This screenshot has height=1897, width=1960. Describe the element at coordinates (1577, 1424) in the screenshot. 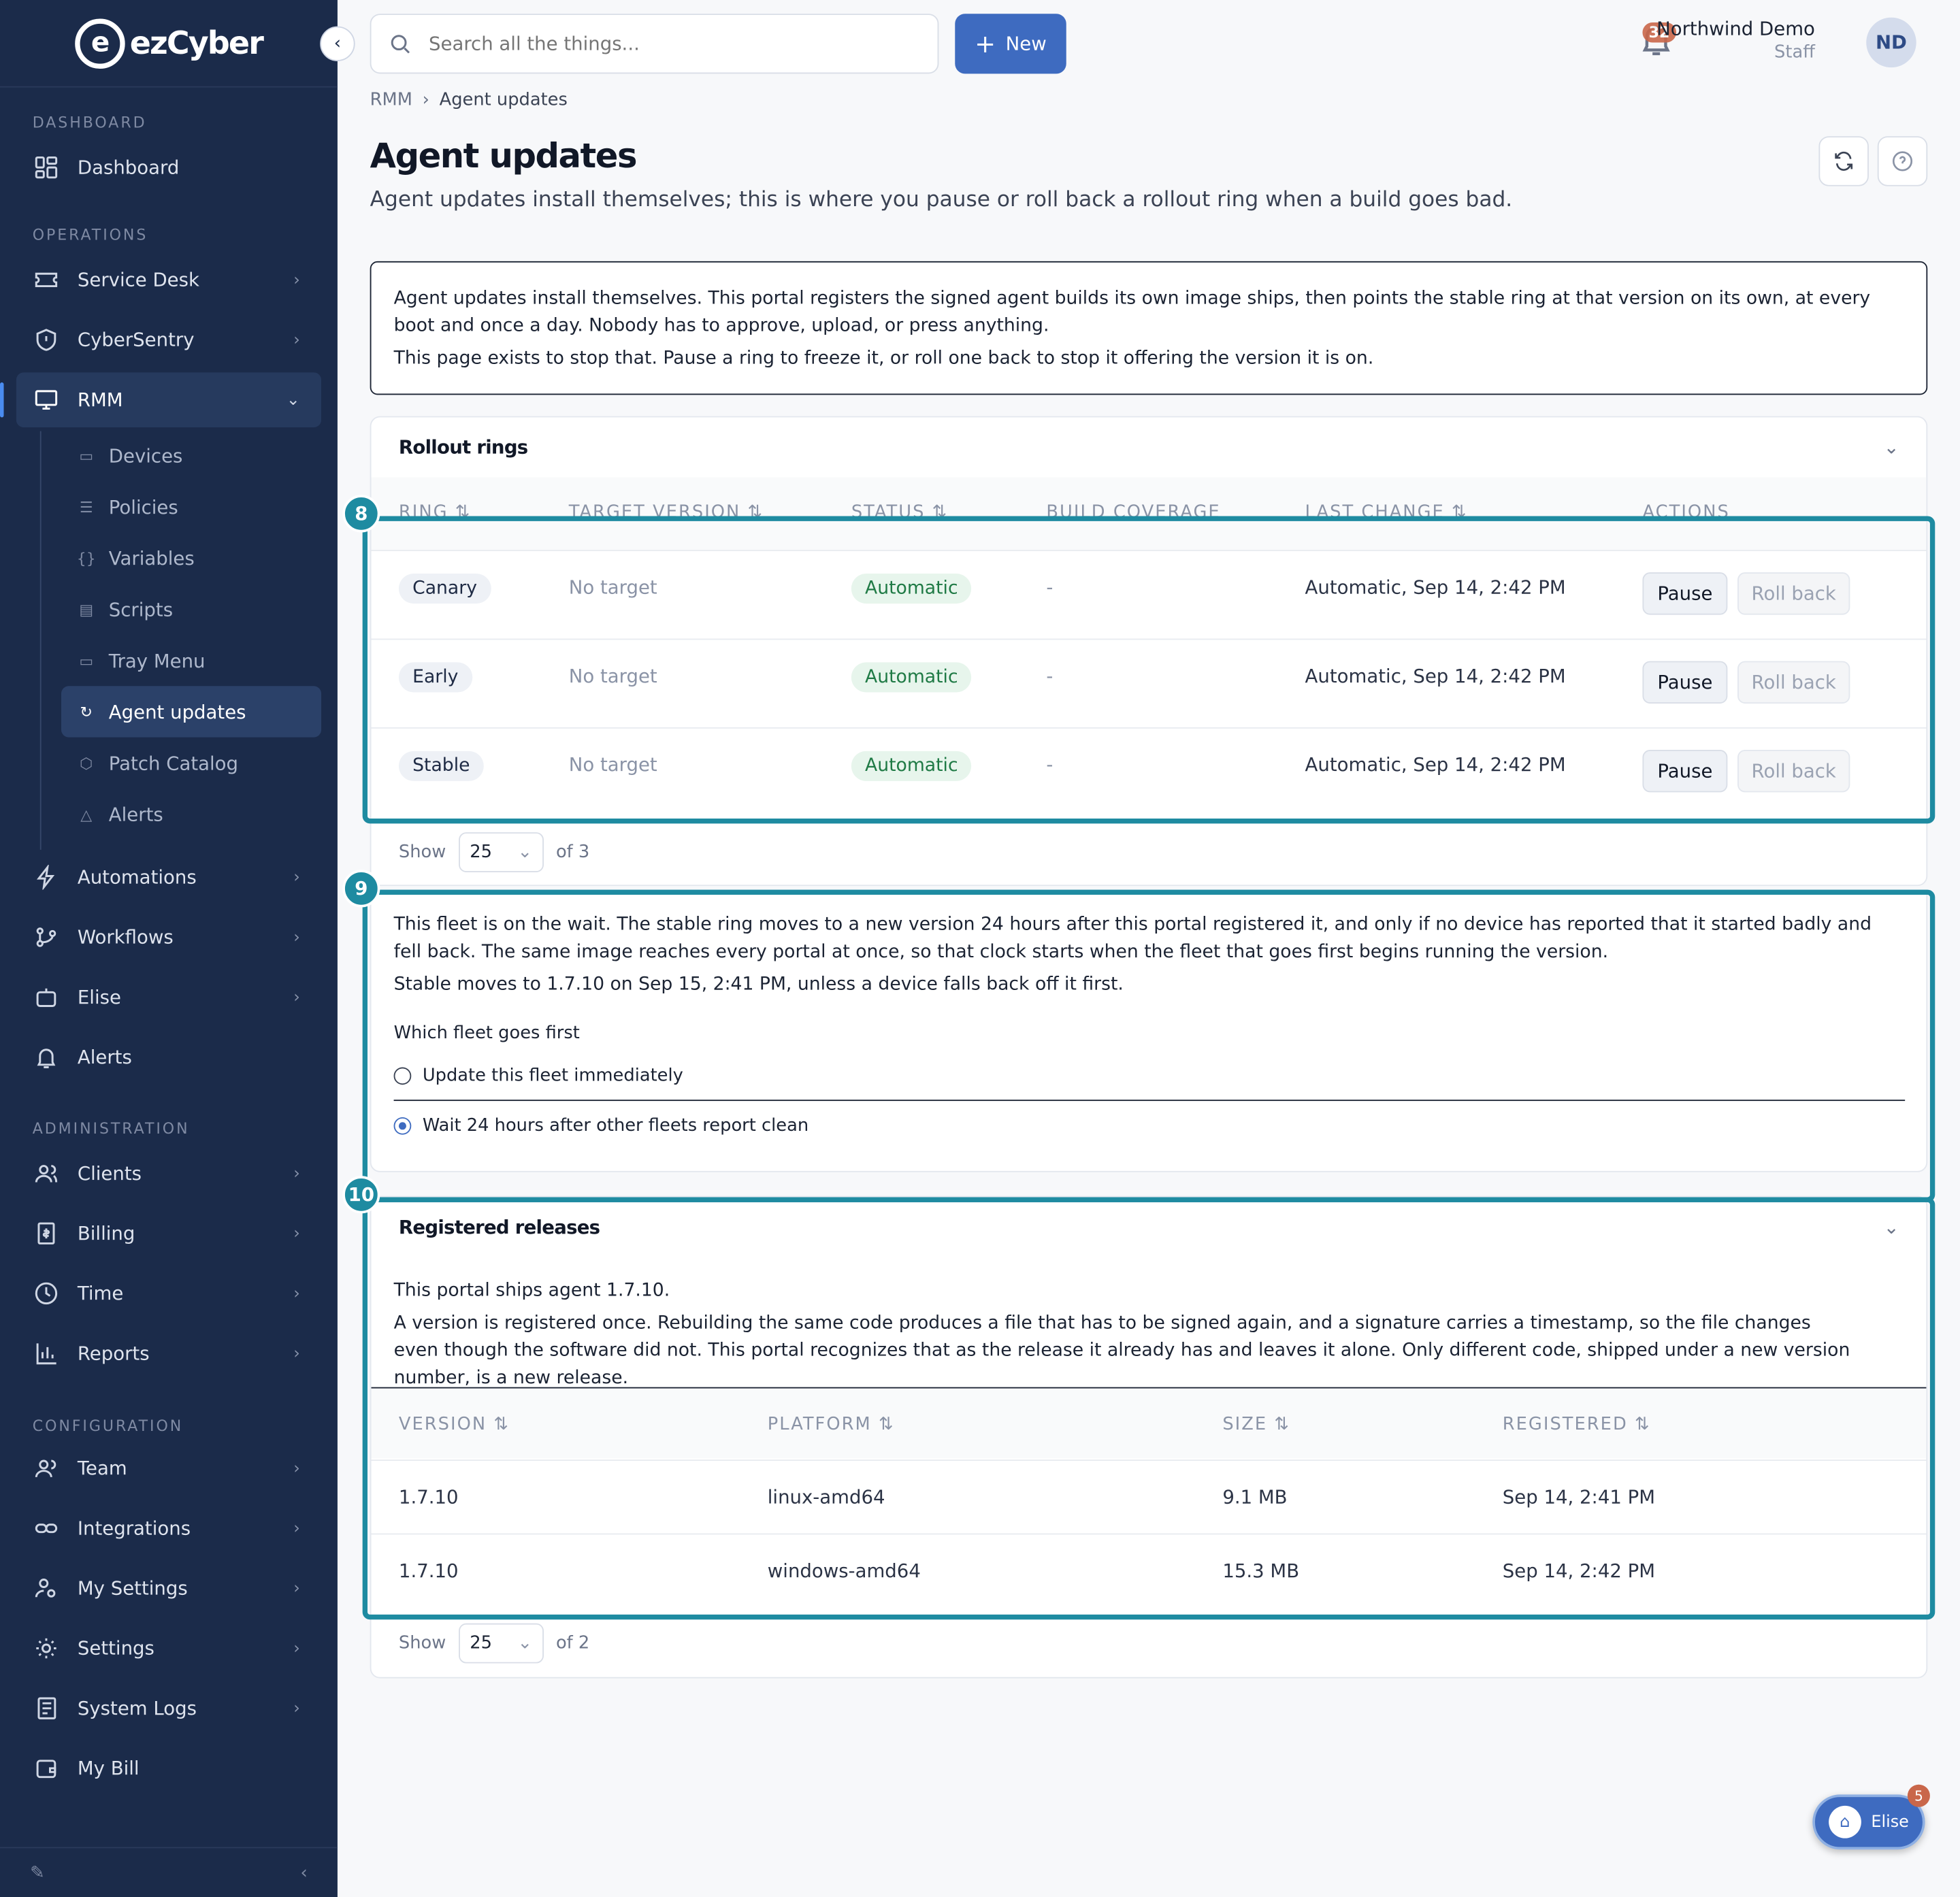

I see `col-registered: REGISTERED ⇅` at that location.